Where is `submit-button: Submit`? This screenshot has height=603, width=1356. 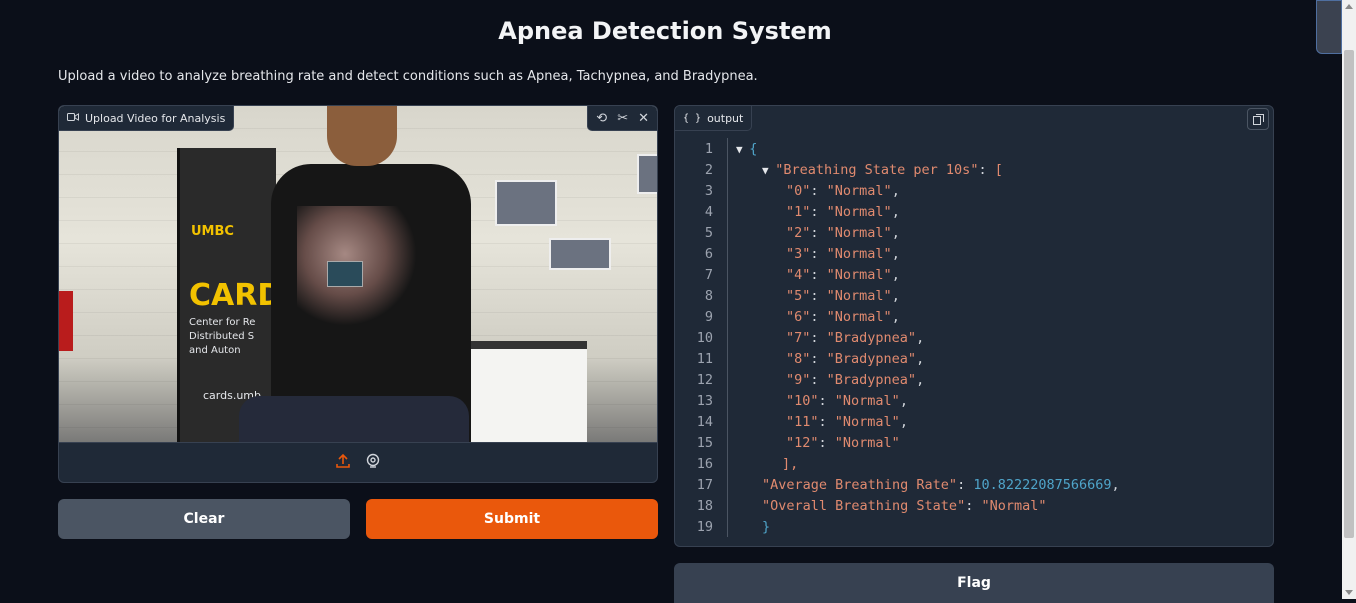
submit-button: Submit is located at coordinates (512, 519).